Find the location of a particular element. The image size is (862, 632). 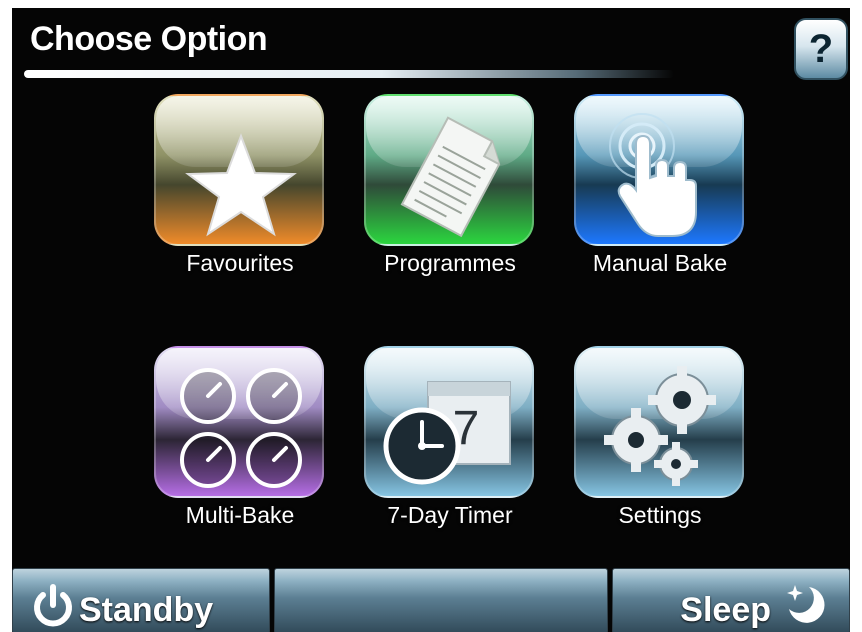

multi-bake-button is located at coordinates (239, 422).